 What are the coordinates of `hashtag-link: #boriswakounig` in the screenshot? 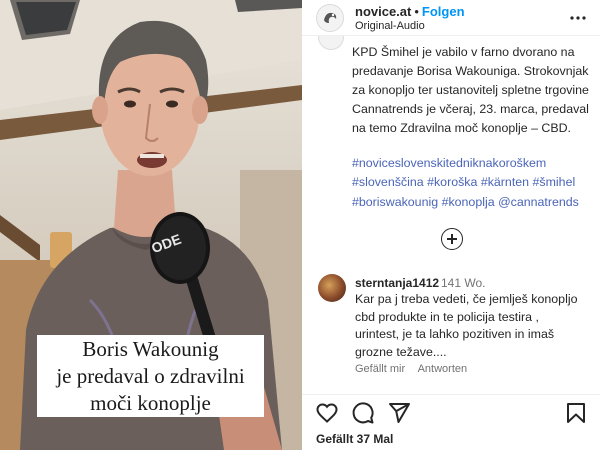 It's located at (395, 202).